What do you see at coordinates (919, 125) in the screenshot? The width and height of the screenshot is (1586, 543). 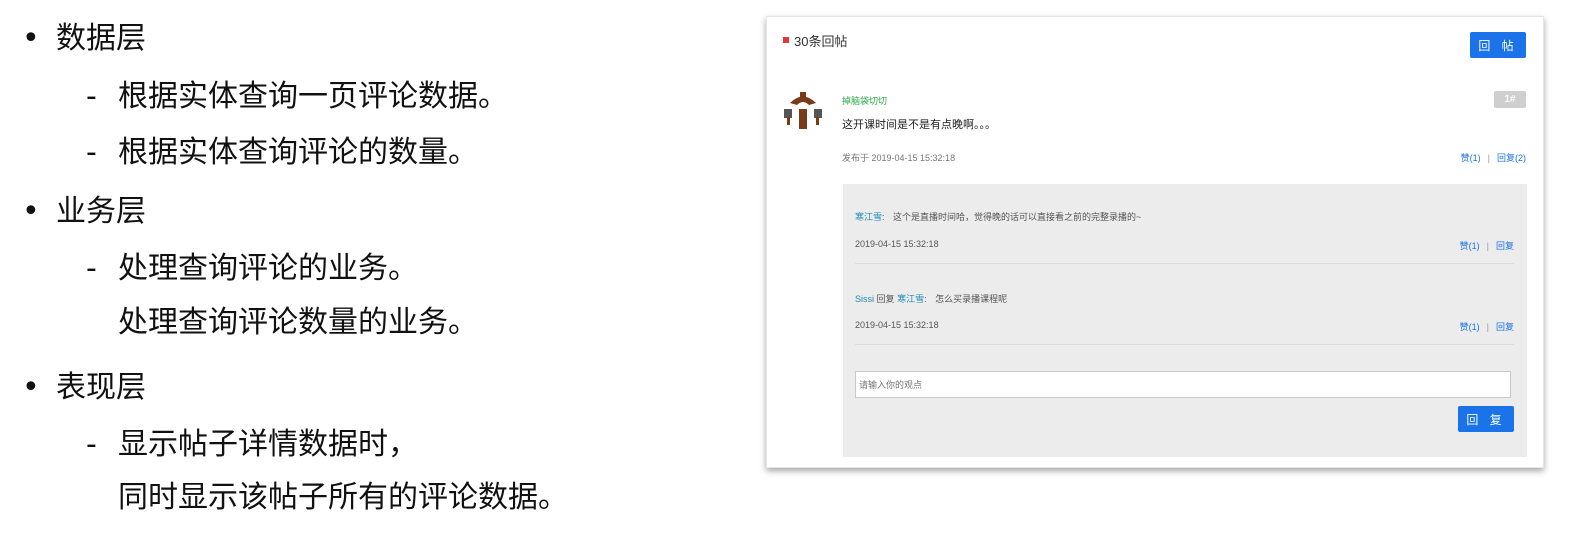 I see `post-content: 这开课时间是不是有点晚啊。。。` at bounding box center [919, 125].